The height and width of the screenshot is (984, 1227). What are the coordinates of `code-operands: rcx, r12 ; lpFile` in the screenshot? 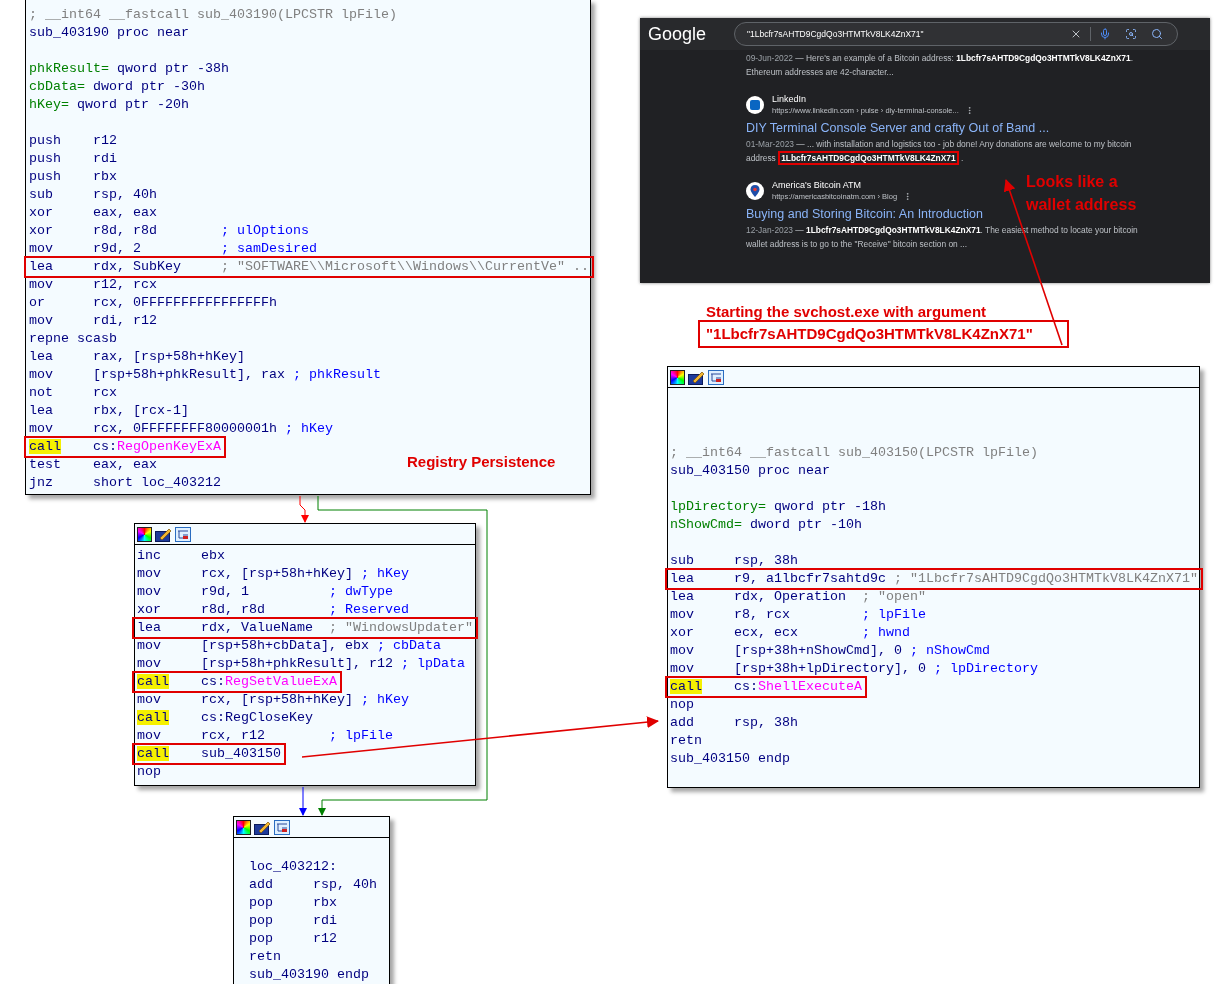 It's located at (297, 736).